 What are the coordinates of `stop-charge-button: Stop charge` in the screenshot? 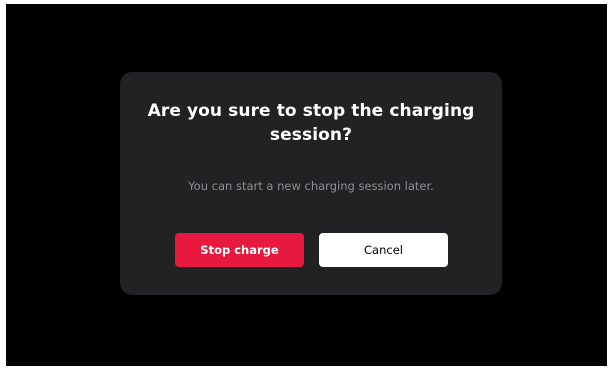 It's located at (239, 250).